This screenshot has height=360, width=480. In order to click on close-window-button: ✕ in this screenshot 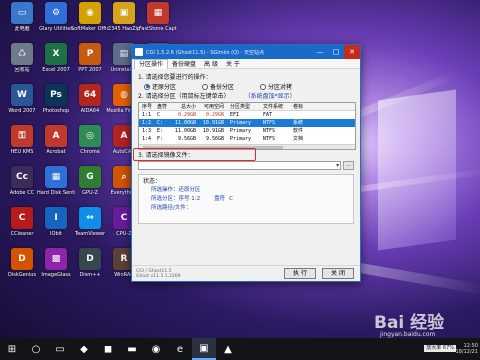, I will do `click(352, 52)`.